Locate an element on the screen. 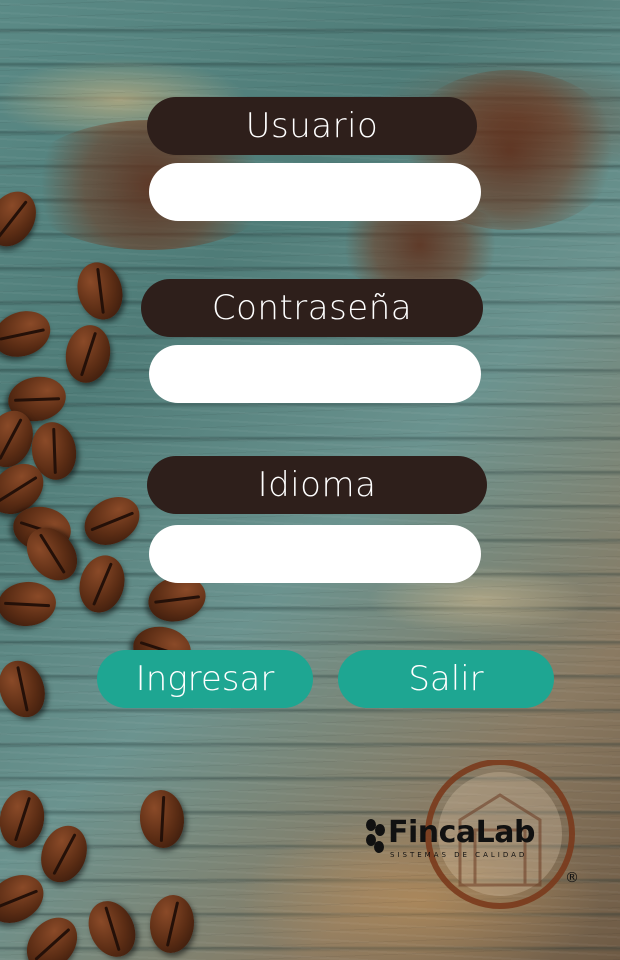  exit-button: Salir is located at coordinates (446, 679).